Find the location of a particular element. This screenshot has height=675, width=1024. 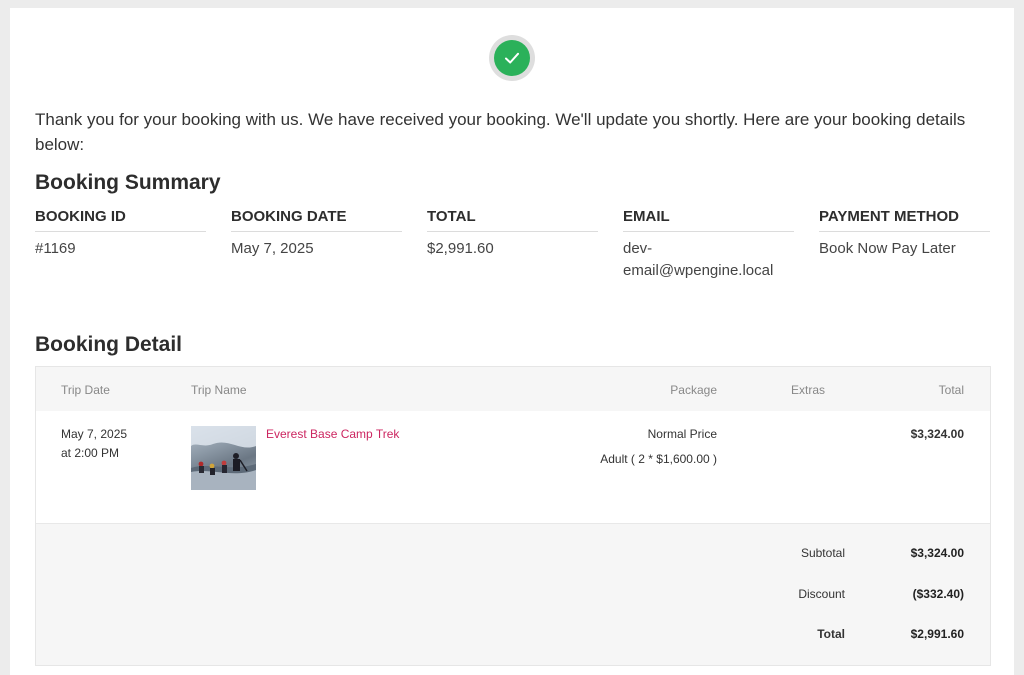

trip-date: May 7, 2025 is located at coordinates (94, 434).